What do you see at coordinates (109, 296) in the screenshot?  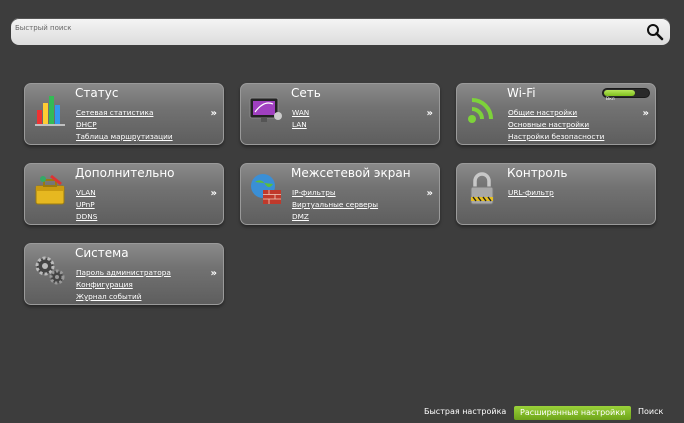 I see `link-event-log: Журнал событий` at bounding box center [109, 296].